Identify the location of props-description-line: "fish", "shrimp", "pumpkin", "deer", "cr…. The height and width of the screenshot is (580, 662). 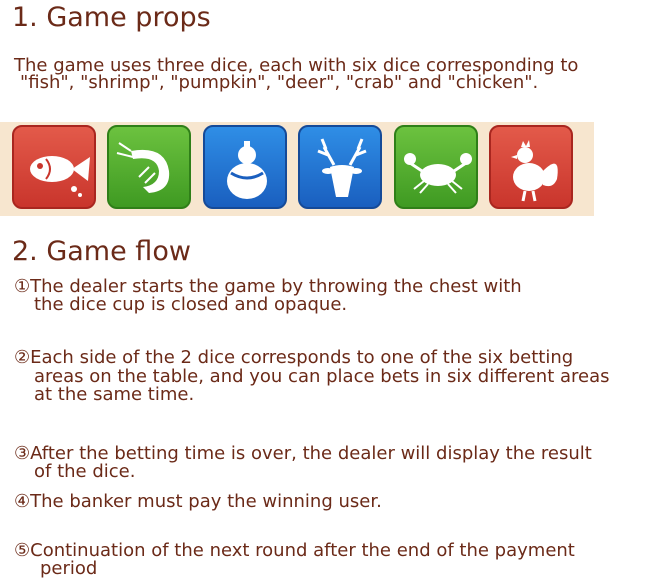
(279, 82).